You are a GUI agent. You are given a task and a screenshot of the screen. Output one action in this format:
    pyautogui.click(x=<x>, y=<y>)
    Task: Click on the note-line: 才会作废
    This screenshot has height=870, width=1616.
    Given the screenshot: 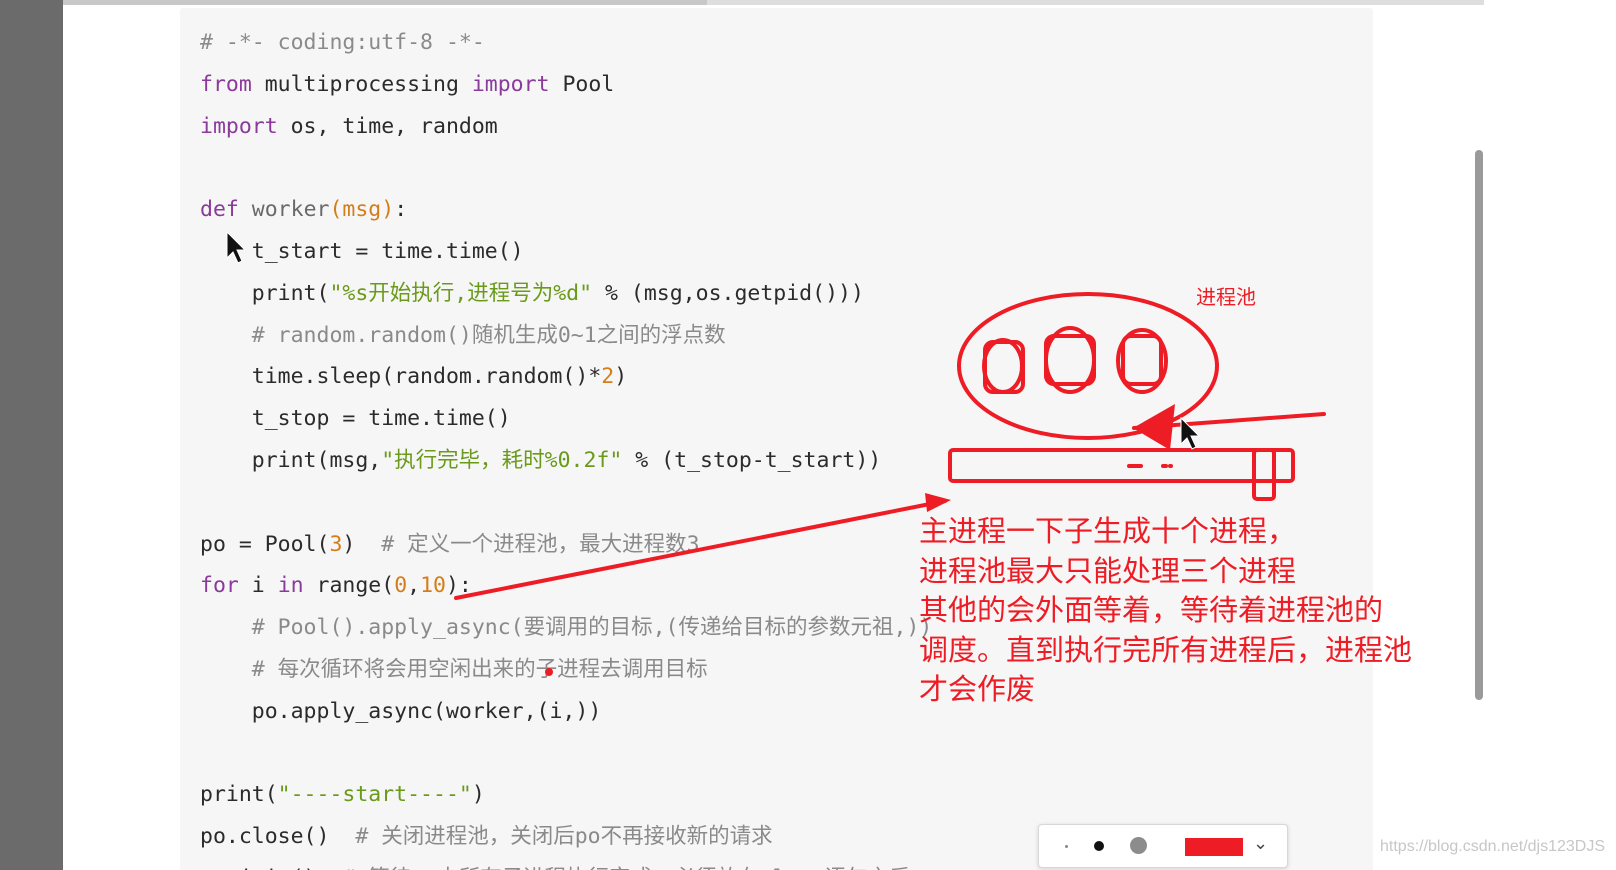 What is the action you would take?
    pyautogui.click(x=977, y=689)
    